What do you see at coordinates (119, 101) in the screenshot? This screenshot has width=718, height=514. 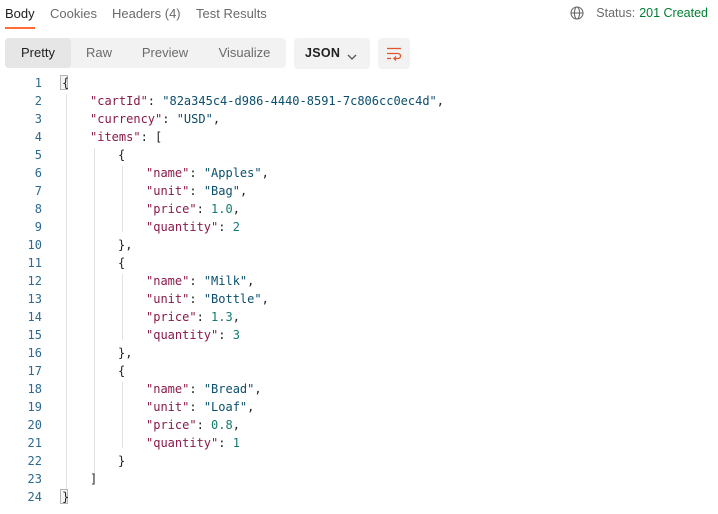 I see `code-token: "cartId"` at bounding box center [119, 101].